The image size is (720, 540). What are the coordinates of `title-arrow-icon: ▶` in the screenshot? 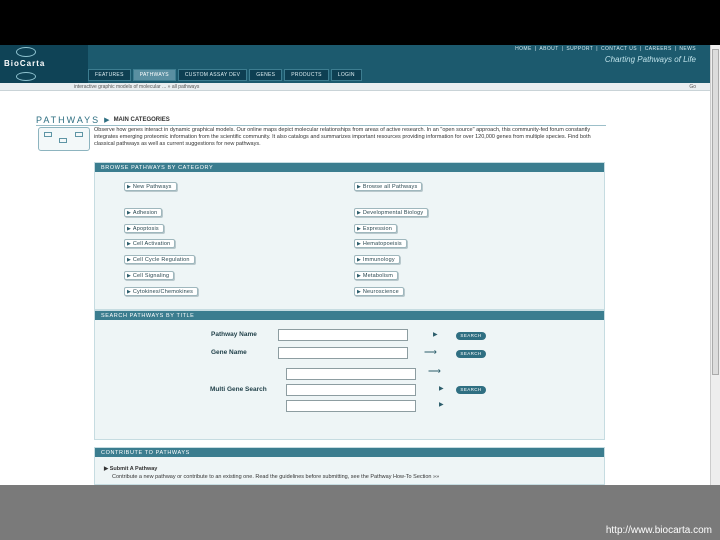 It's located at (107, 120).